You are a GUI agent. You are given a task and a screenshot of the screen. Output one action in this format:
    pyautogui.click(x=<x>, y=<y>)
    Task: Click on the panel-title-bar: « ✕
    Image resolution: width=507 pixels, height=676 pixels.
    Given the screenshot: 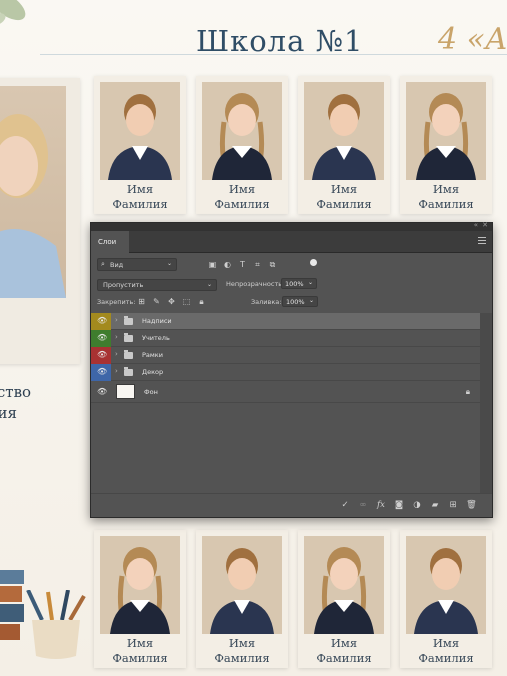 What is the action you would take?
    pyautogui.click(x=291, y=226)
    